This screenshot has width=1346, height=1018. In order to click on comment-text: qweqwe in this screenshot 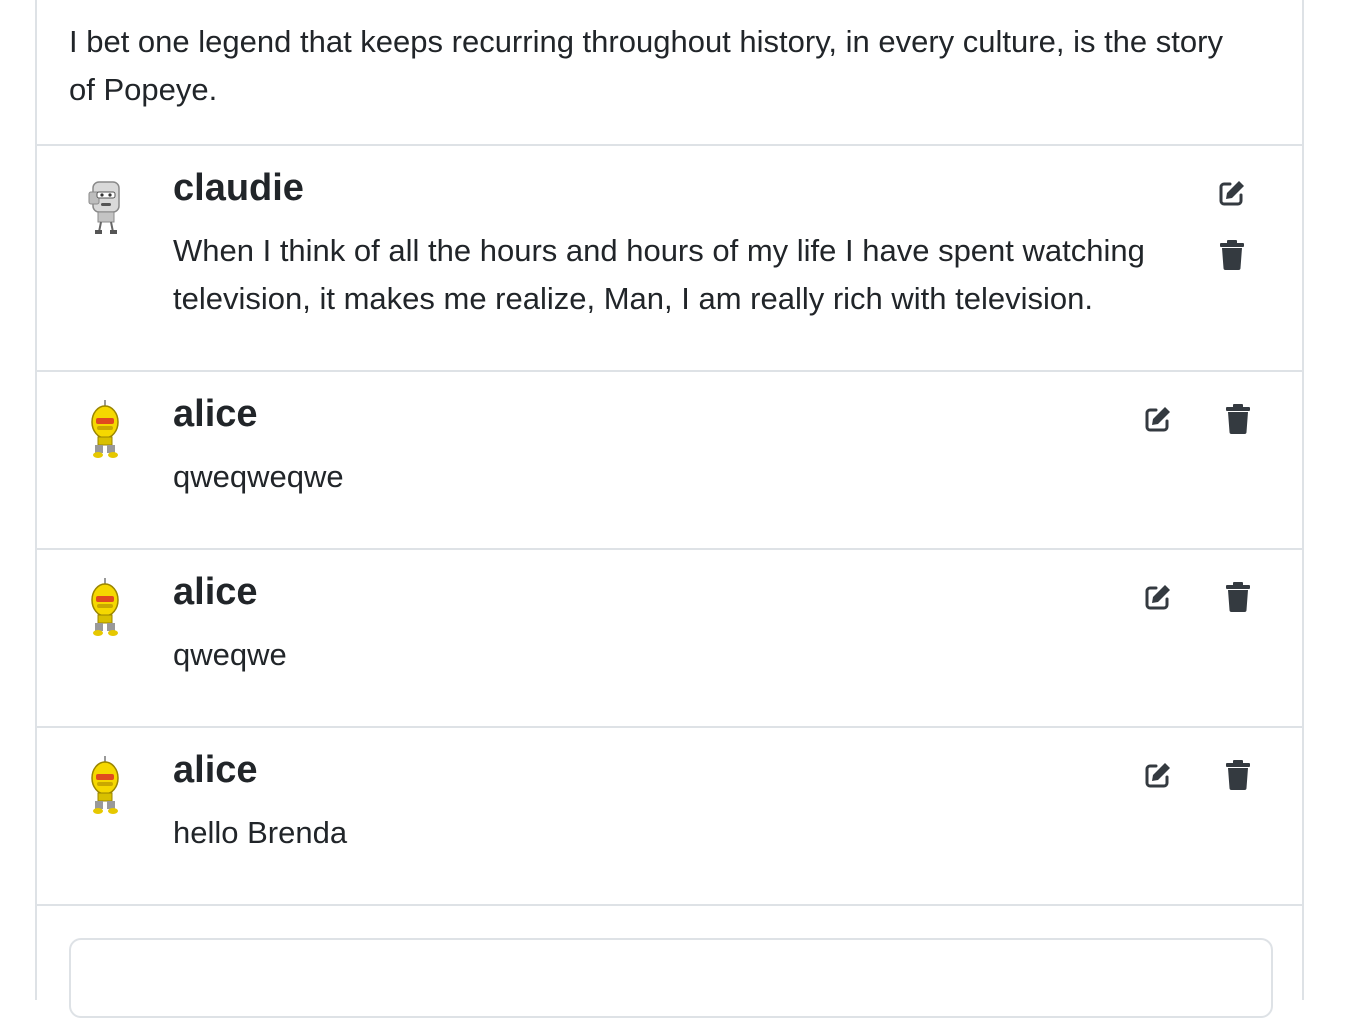, I will do `click(230, 654)`.